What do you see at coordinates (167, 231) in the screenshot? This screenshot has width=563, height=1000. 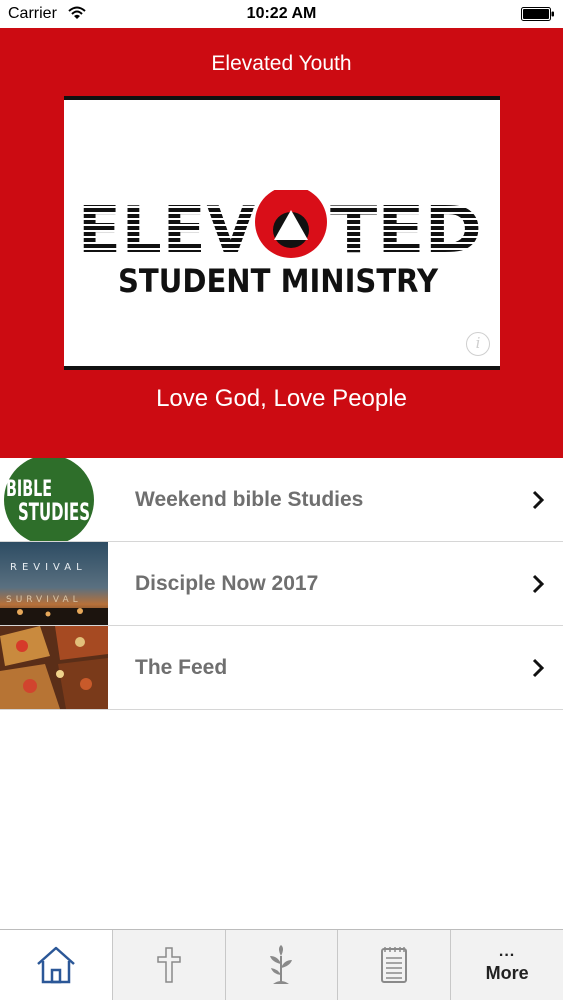 I see `logo-text-left: ELEV` at bounding box center [167, 231].